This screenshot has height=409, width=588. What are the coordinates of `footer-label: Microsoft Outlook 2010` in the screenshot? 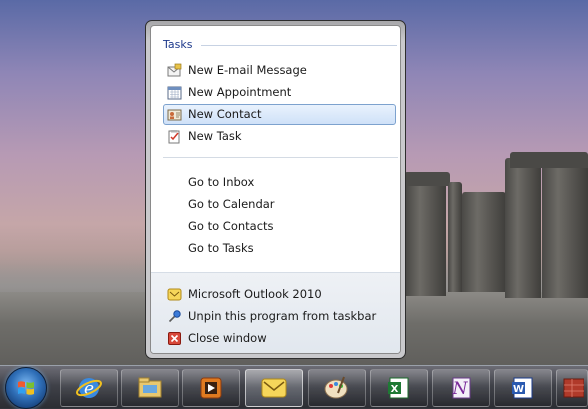 It's located at (255, 294).